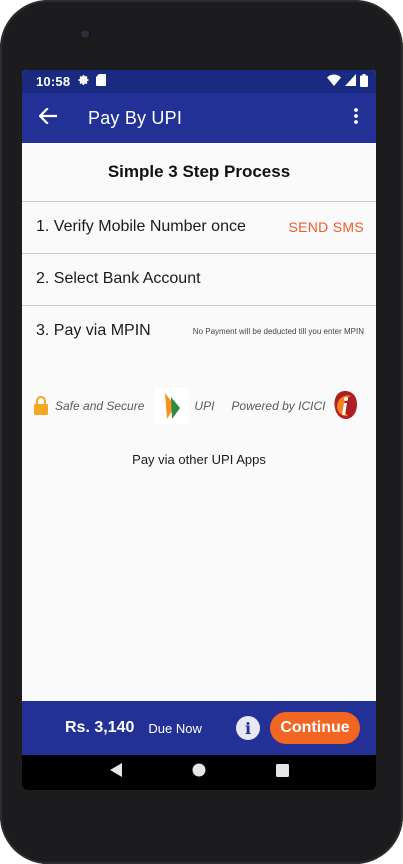 The image size is (403, 864). I want to click on safe-secure-text: Safe and Secure, so click(100, 406).